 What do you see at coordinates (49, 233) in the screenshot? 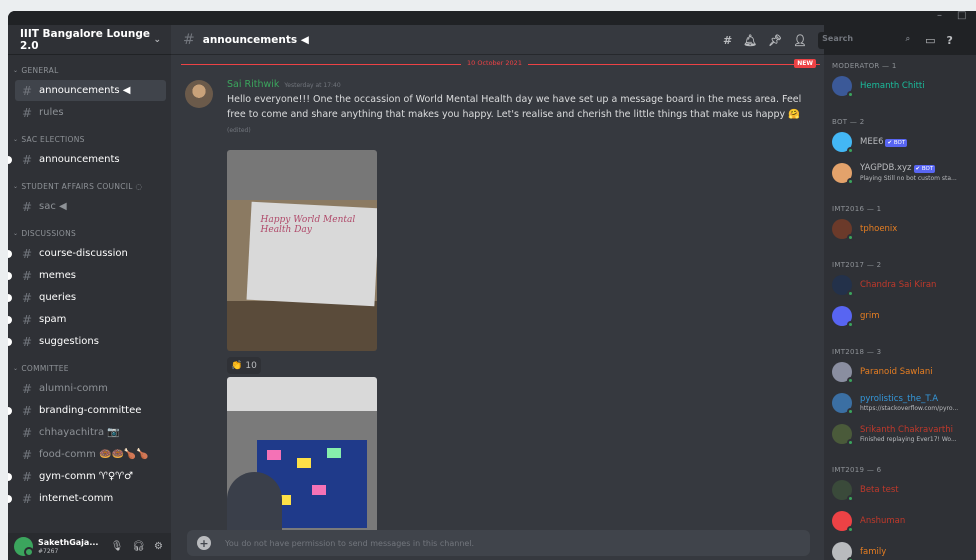
I see `category-name: Discussions` at bounding box center [49, 233].